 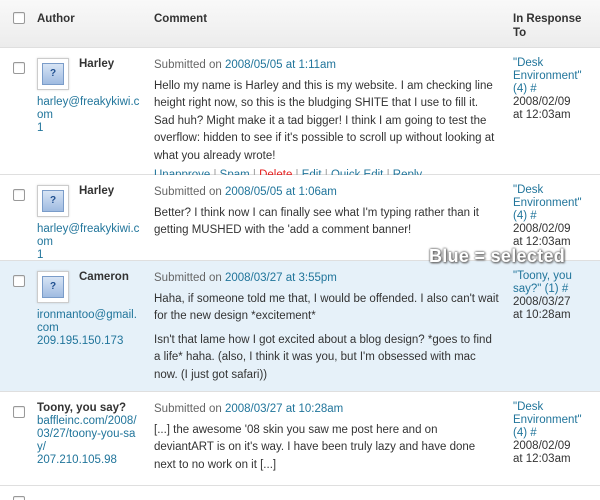 I want to click on comment-date-link: 2008/05/05 at 1:06am, so click(x=281, y=192).